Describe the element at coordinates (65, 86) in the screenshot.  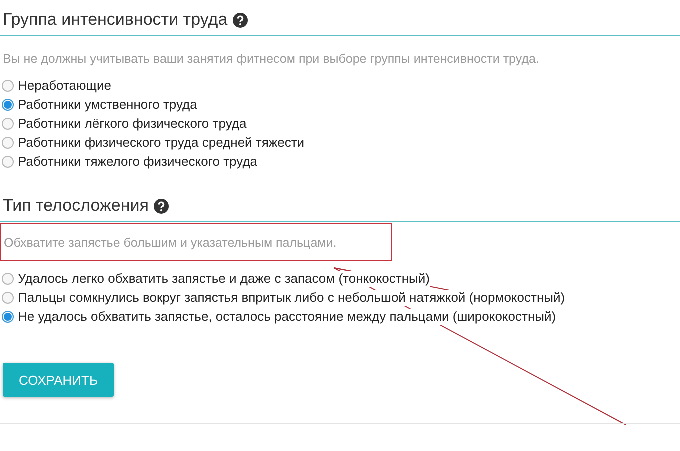
I see `option-label: Неработающие` at that location.